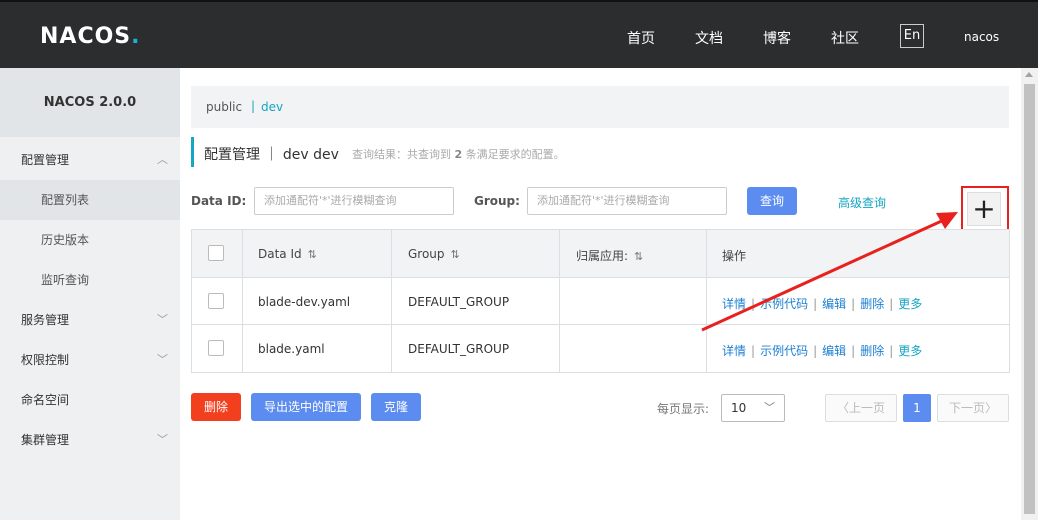 The width and height of the screenshot is (1038, 520). What do you see at coordinates (306, 407) in the screenshot?
I see `export-selected-button: 导出选中的配置` at bounding box center [306, 407].